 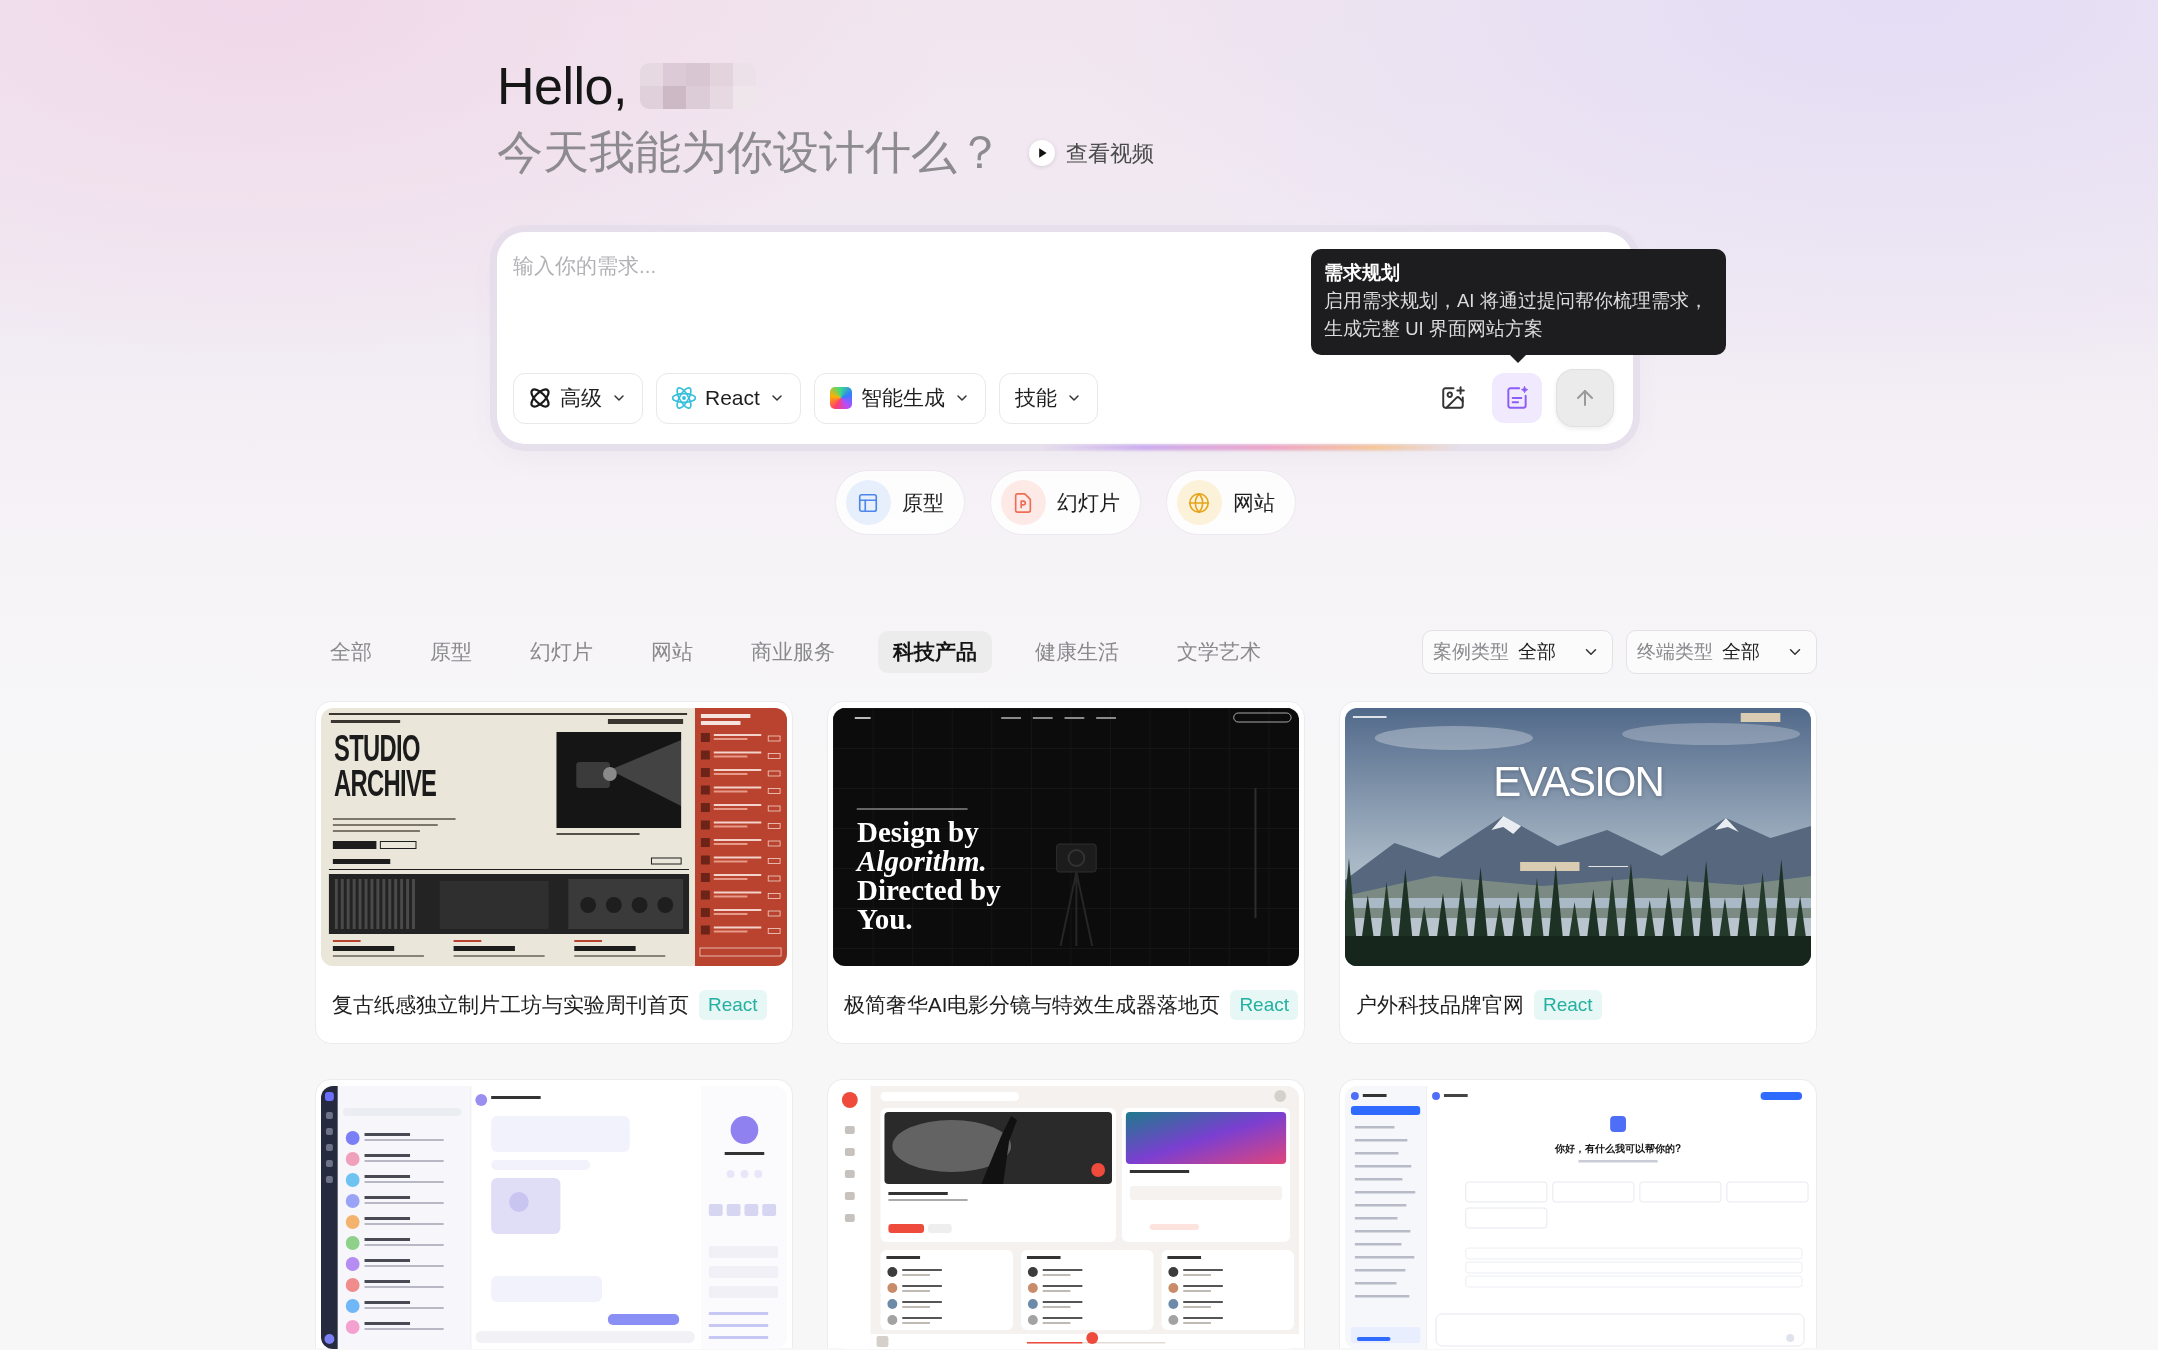 I want to click on image-plus-icon, so click(x=1453, y=398).